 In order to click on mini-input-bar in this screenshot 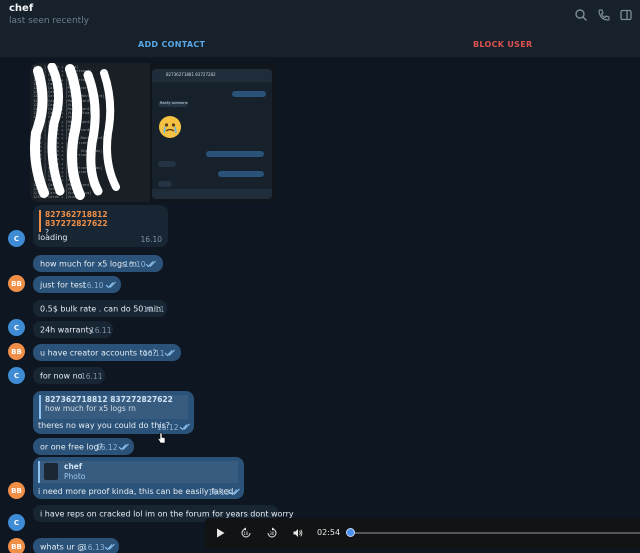, I will do `click(212, 194)`.